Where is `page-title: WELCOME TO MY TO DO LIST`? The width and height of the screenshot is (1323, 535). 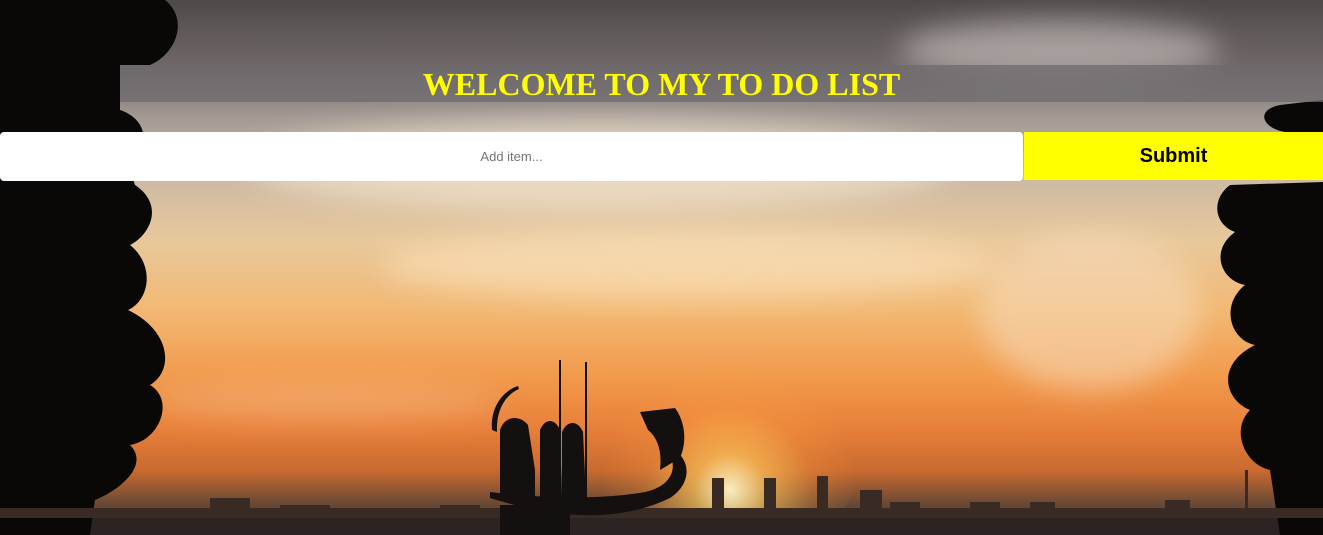 page-title: WELCOME TO MY TO DO LIST is located at coordinates (661, 84).